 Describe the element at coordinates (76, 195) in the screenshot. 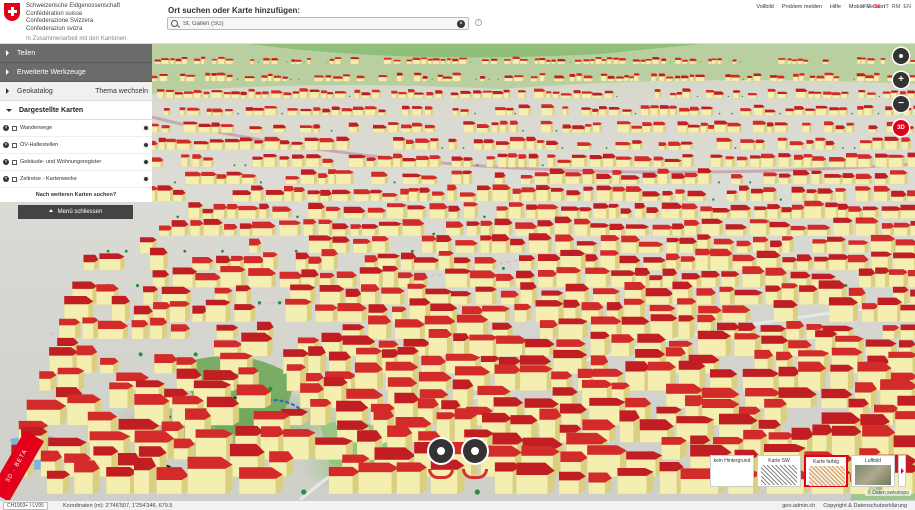

I see `search-more-maps-link: Nach weiteren Karten suchen?` at that location.